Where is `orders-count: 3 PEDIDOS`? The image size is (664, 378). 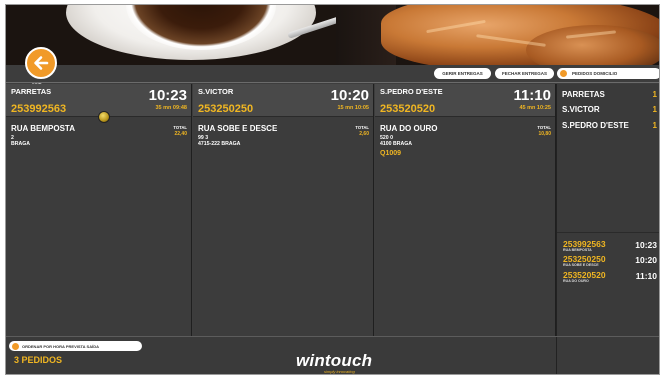
orders-count: 3 PEDIDOS is located at coordinates (38, 360).